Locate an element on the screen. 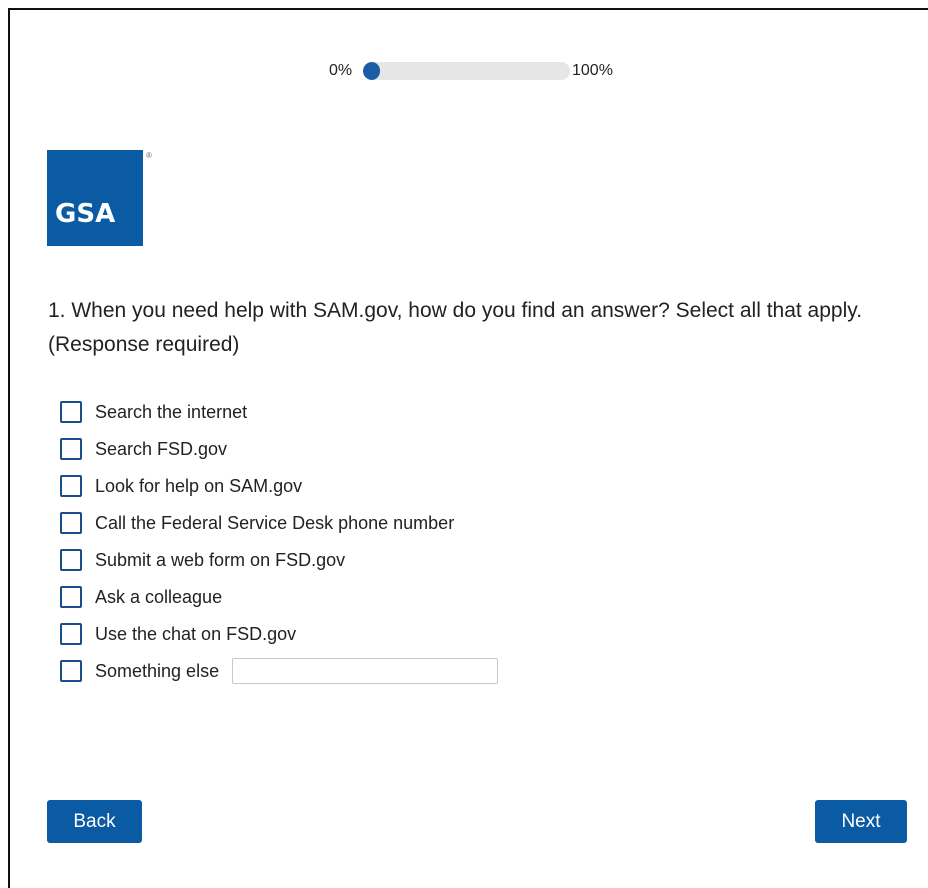 Image resolution: width=928 pixels, height=888 pixels. option-search-internet: Search the internet is located at coordinates (279, 411).